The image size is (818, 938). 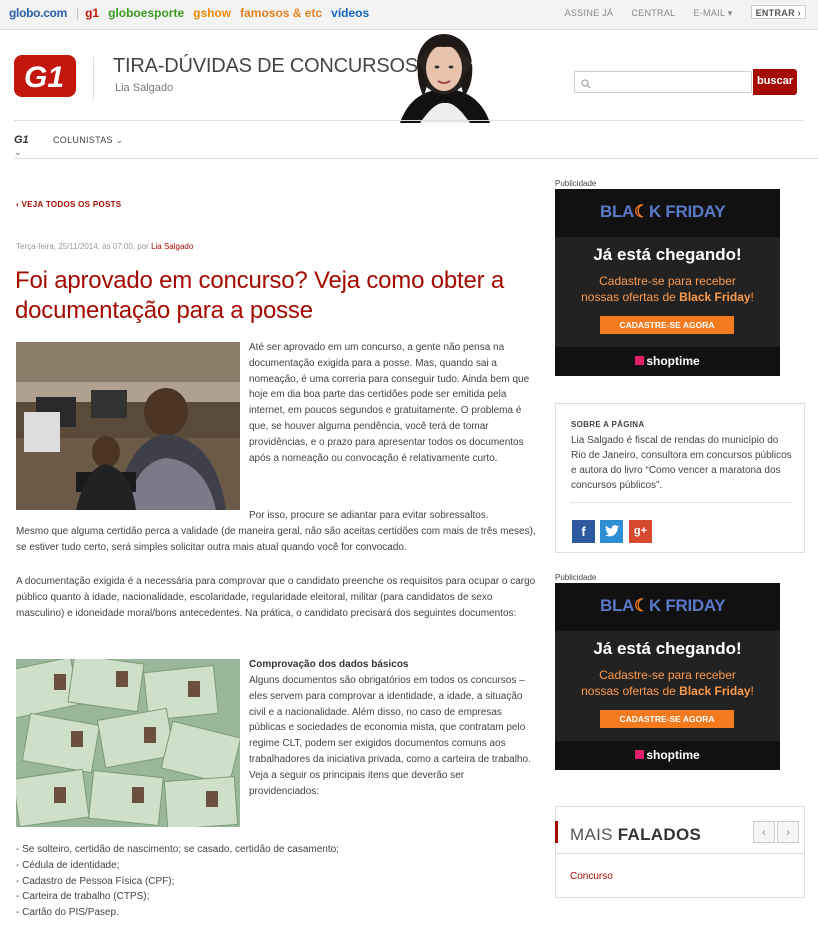 I want to click on mais-label: MAIS, so click(x=591, y=834).